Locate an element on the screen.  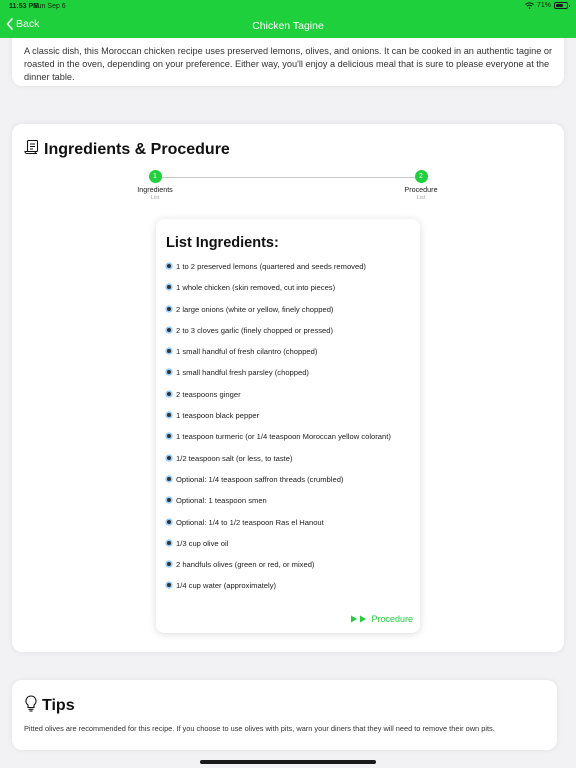
step-ingredients: 1 Ingredients List is located at coordinates (155, 185).